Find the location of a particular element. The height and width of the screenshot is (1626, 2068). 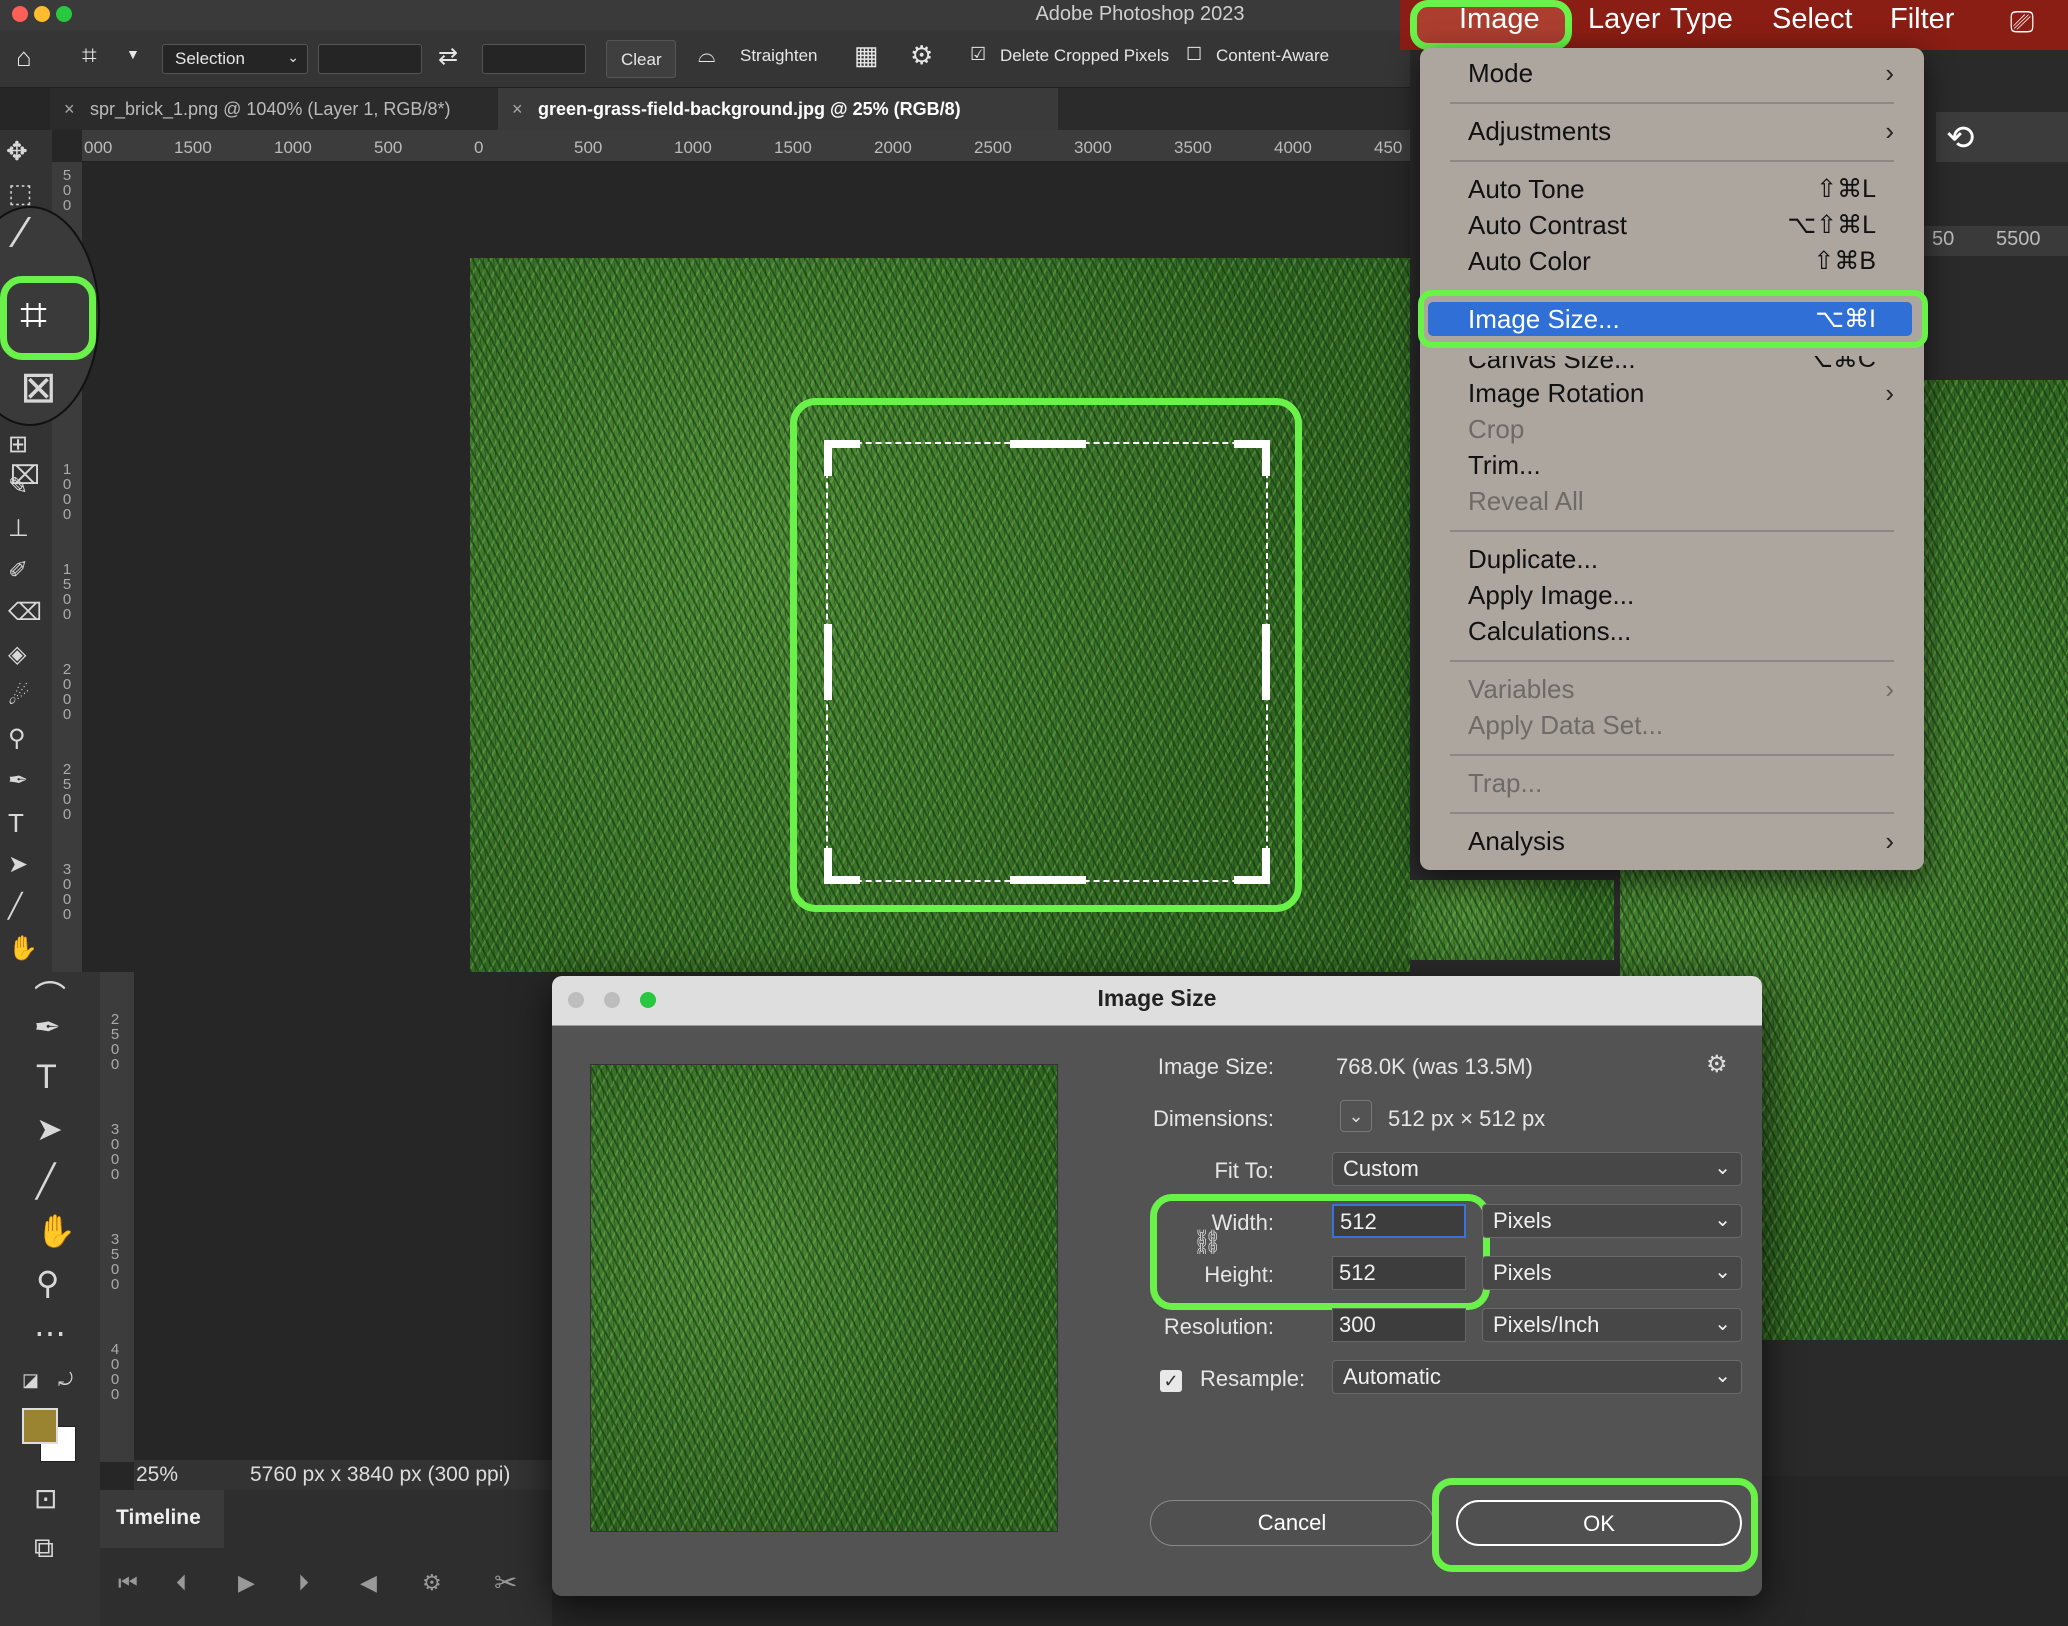

default-colors-icon: ◪ is located at coordinates (30, 1380).